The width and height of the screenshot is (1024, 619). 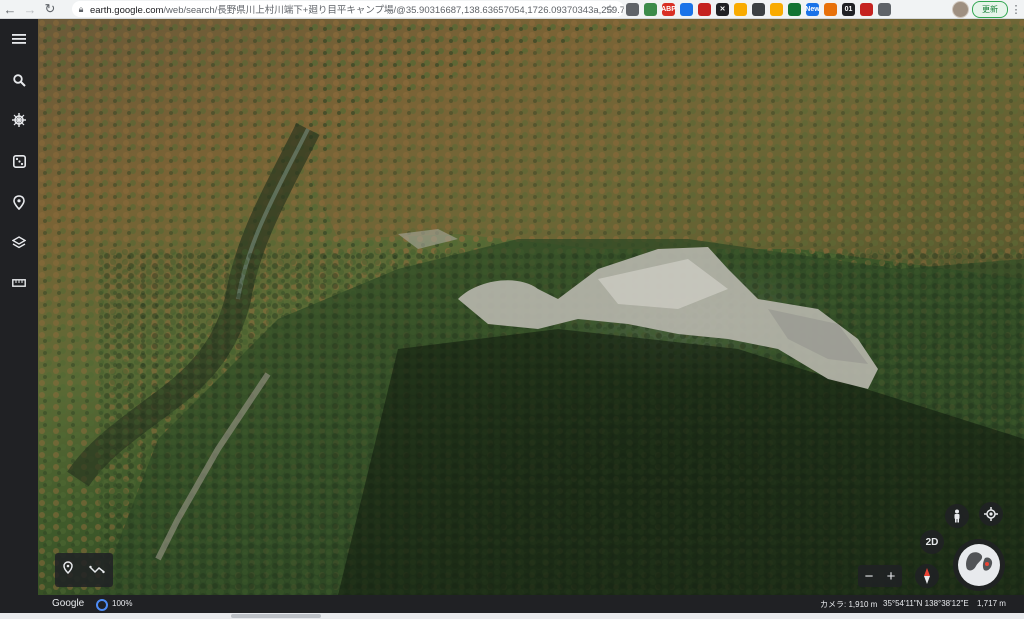 I want to click on compass-icon, so click(x=927, y=576).